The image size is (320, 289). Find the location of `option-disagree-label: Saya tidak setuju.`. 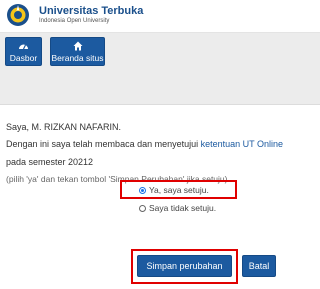

option-disagree-label: Saya tidak setuju. is located at coordinates (183, 208).